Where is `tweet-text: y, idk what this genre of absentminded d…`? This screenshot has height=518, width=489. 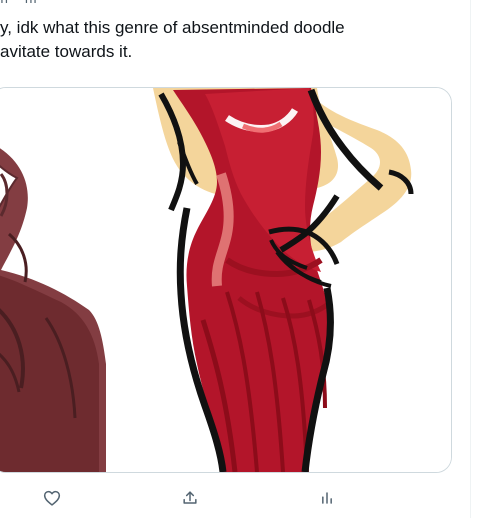
tweet-text: y, idk what this genre of absentminded d… is located at coordinates (172, 39).